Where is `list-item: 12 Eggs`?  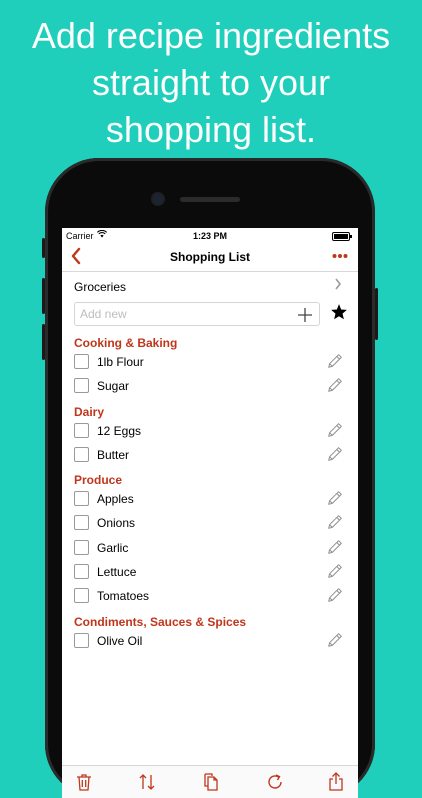 list-item: 12 Eggs is located at coordinates (210, 431).